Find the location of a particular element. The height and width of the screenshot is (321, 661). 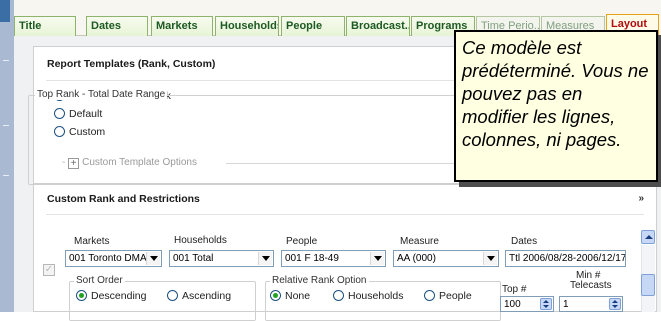

tab-households: Households is located at coordinates (247, 26).